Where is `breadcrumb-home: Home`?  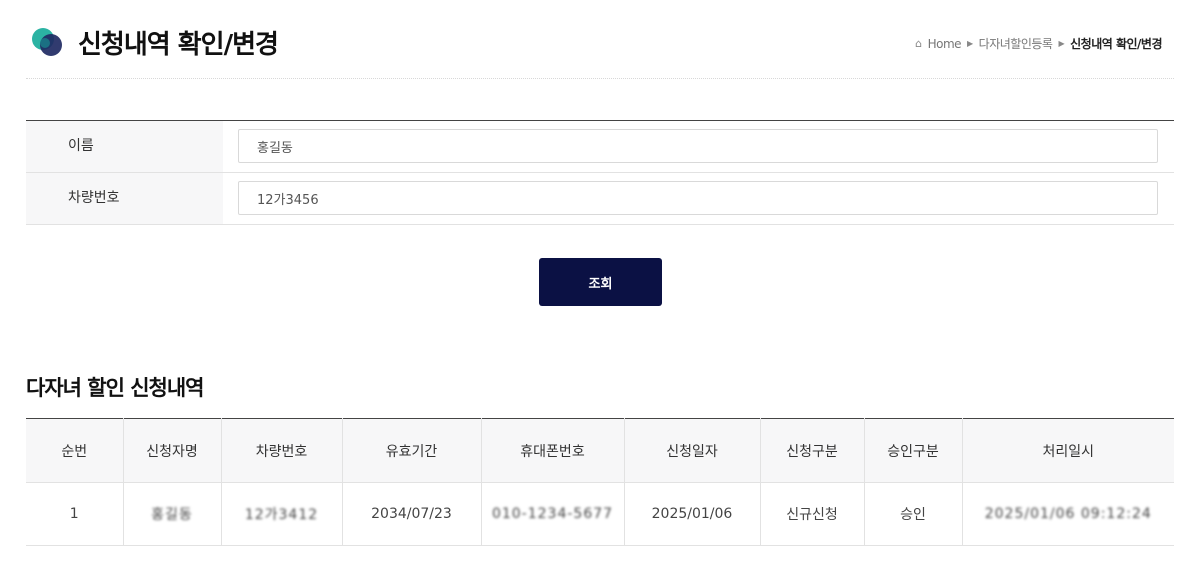
breadcrumb-home: Home is located at coordinates (945, 44).